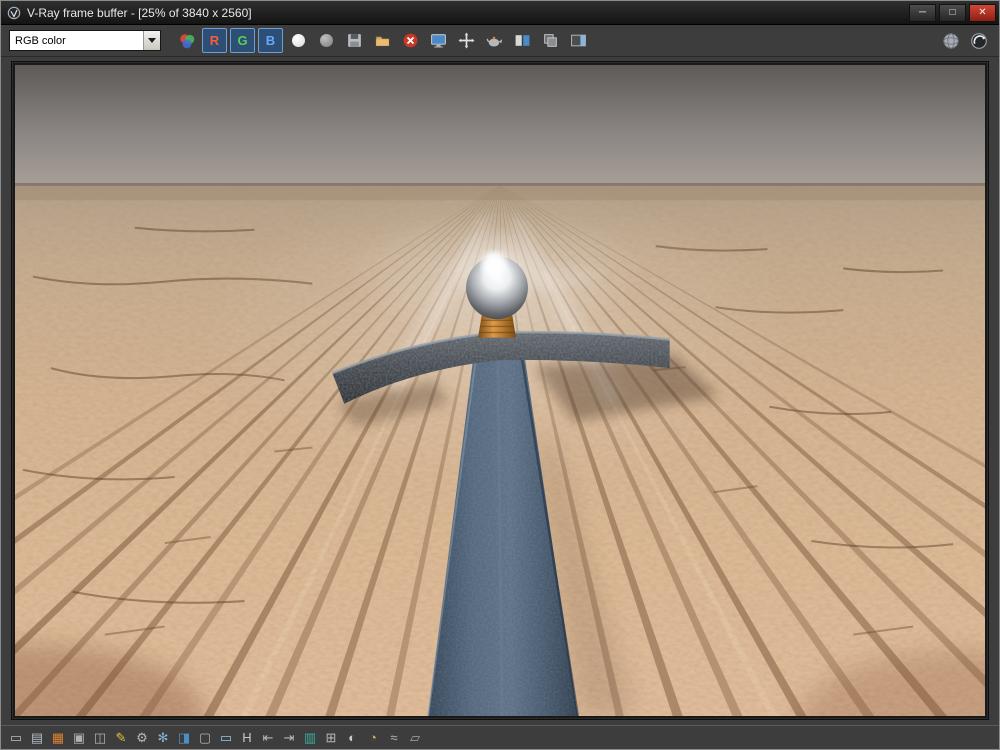  I want to click on load-image-button, so click(382, 40).